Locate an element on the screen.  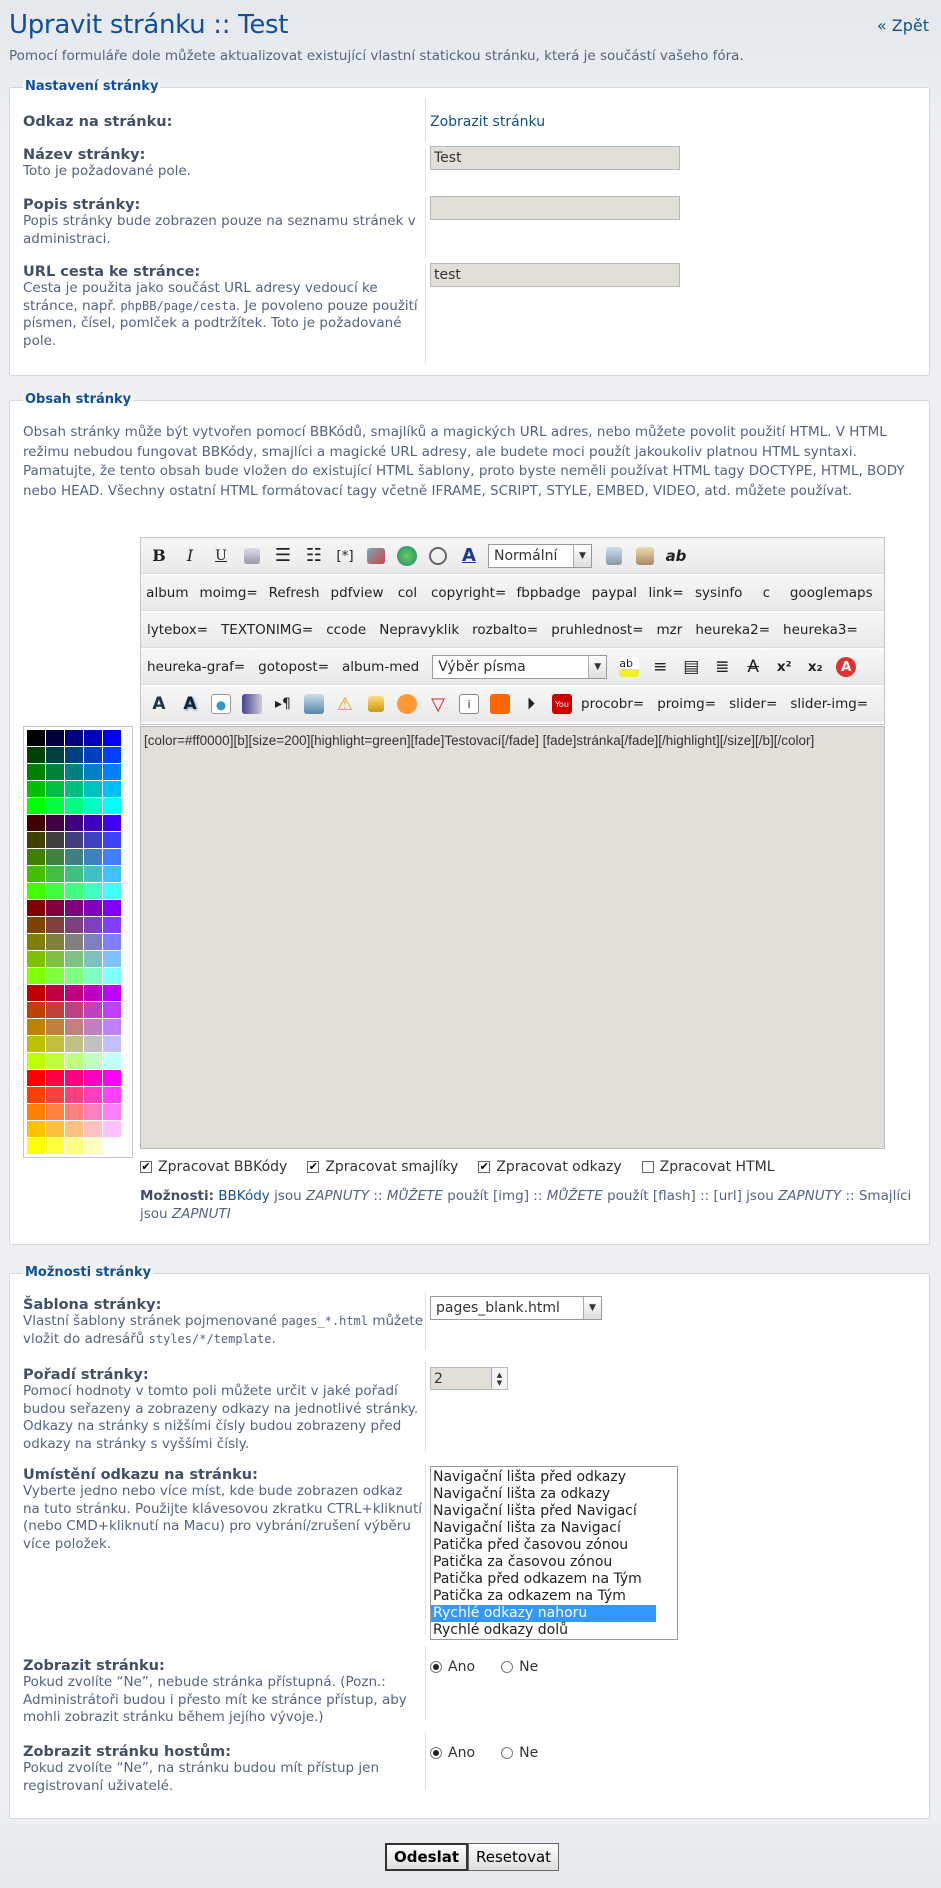
bbcode-googlemaps-button: googlemaps is located at coordinates (831, 593).